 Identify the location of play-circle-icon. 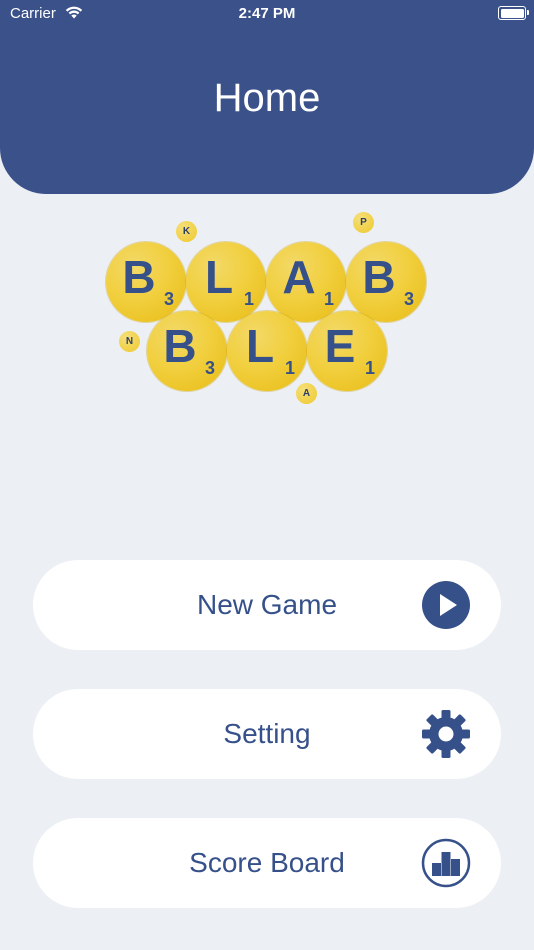
(446, 605).